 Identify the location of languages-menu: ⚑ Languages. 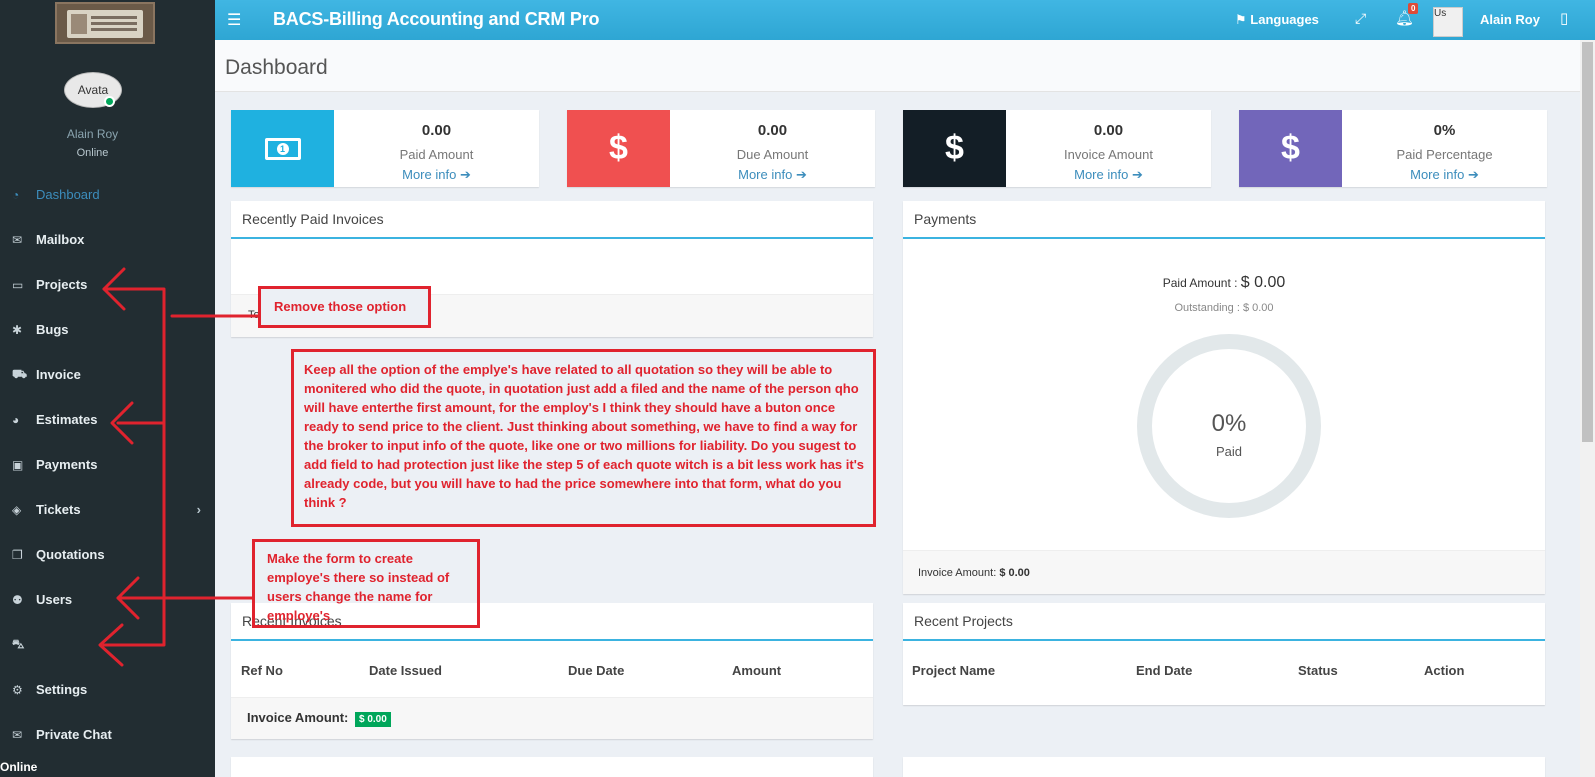
(1277, 20).